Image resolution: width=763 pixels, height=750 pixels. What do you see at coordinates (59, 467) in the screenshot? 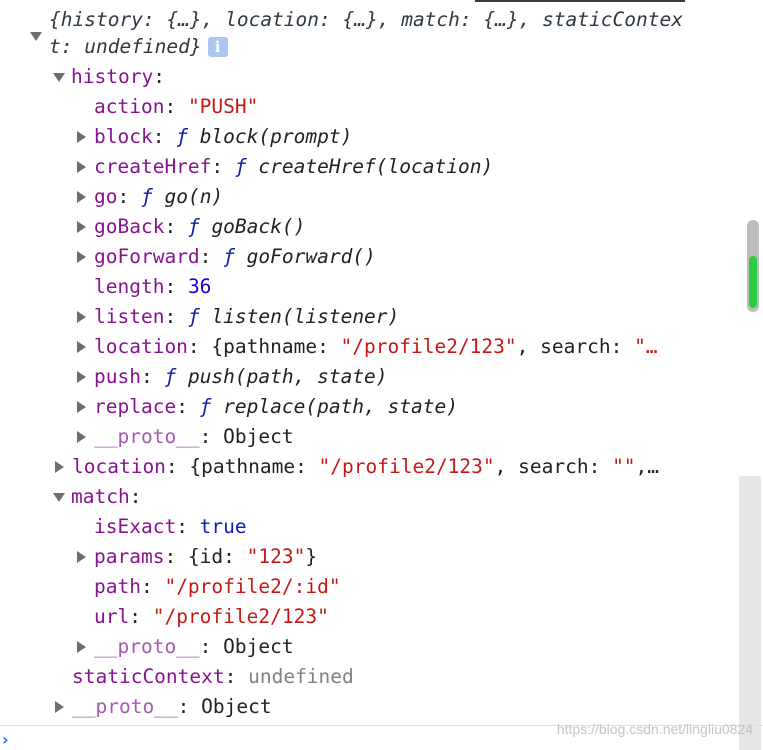
I see `location-expand-toggle-icon` at bounding box center [59, 467].